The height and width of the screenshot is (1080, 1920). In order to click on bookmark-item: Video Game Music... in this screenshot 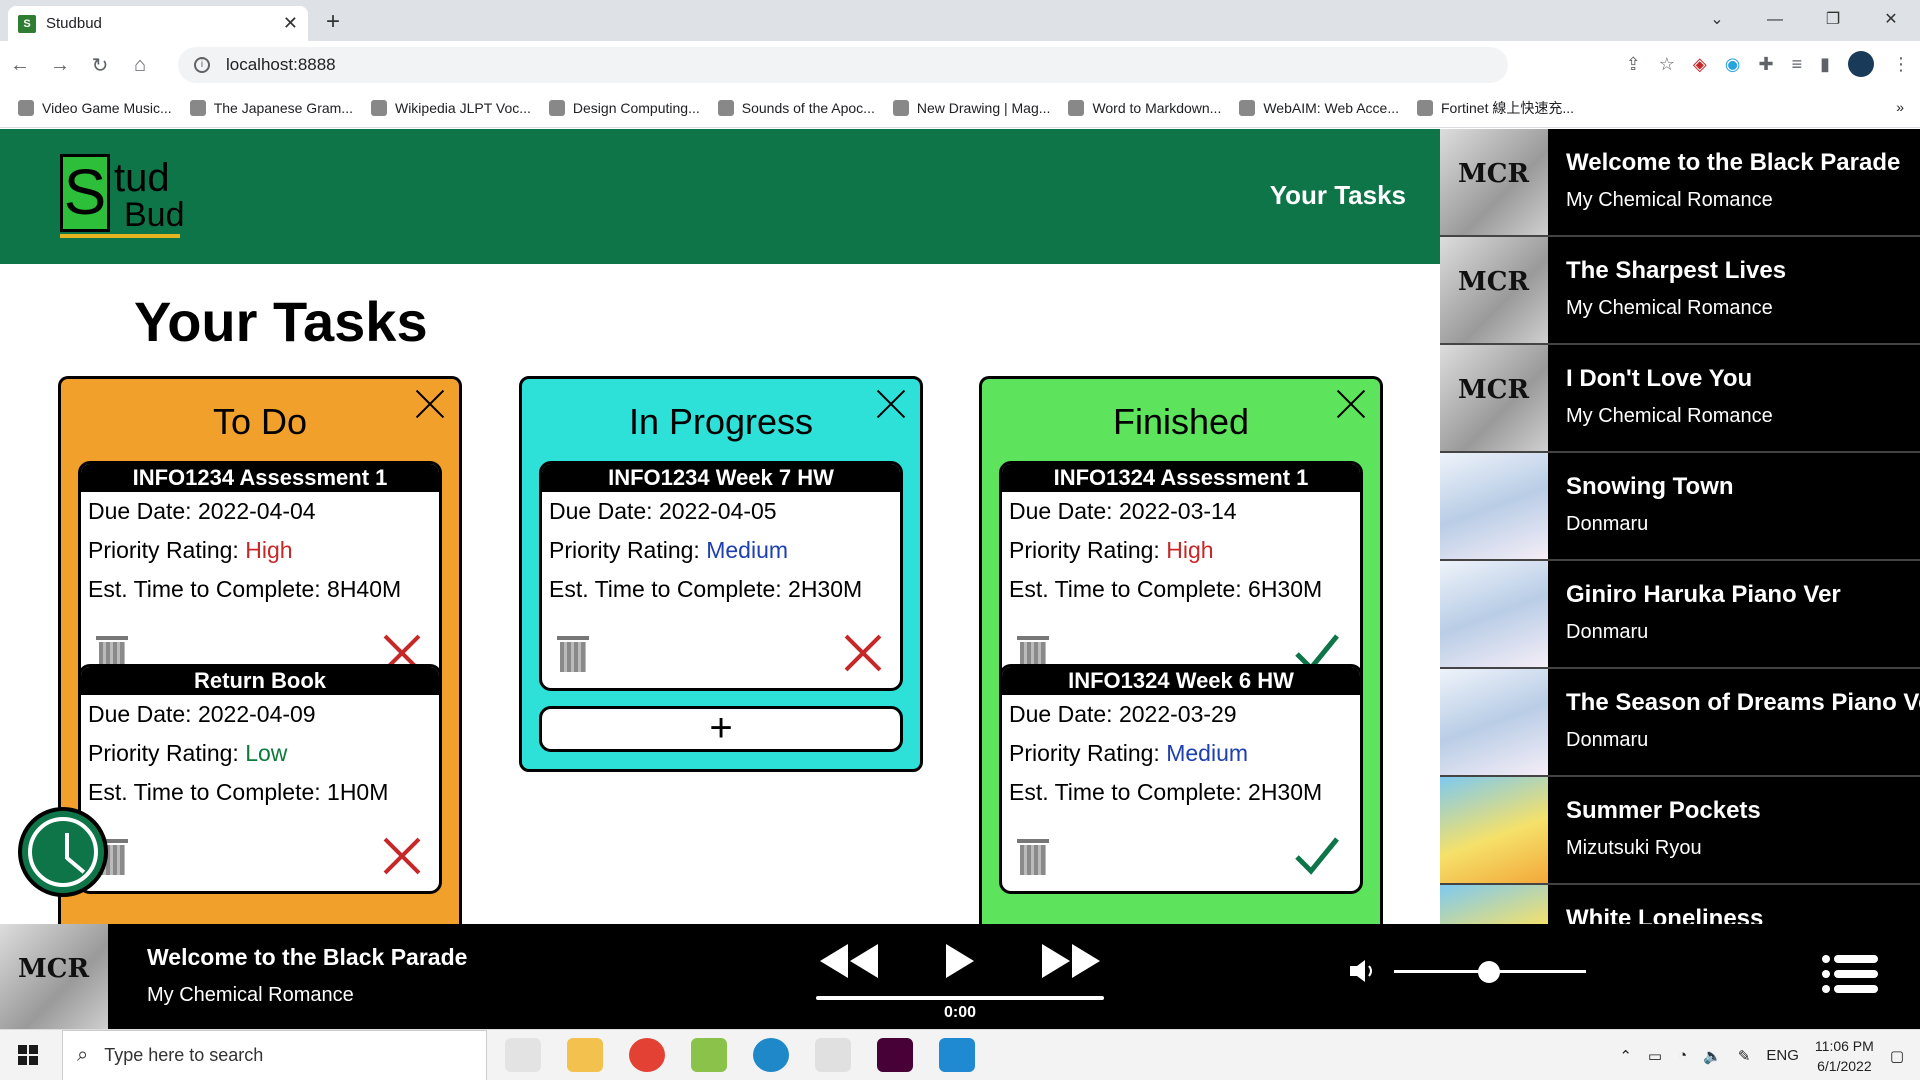, I will do `click(95, 108)`.